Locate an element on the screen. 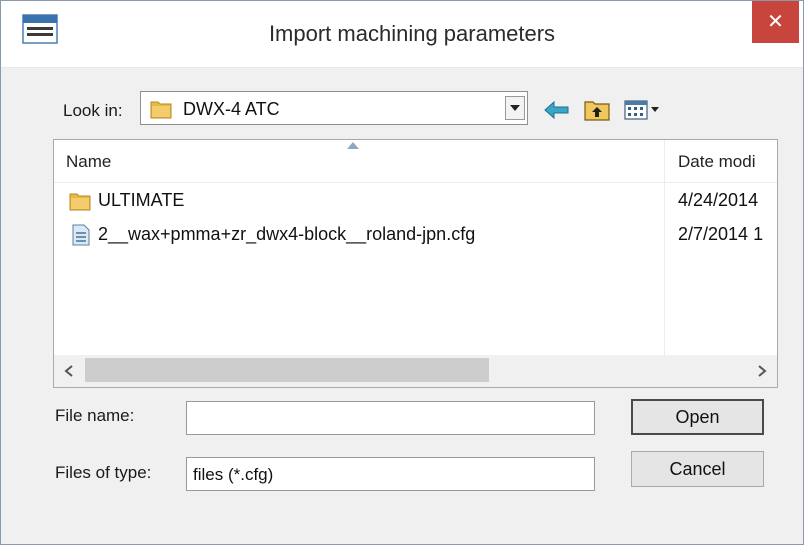 This screenshot has width=804, height=545. chevron-right-icon is located at coordinates (762, 371).